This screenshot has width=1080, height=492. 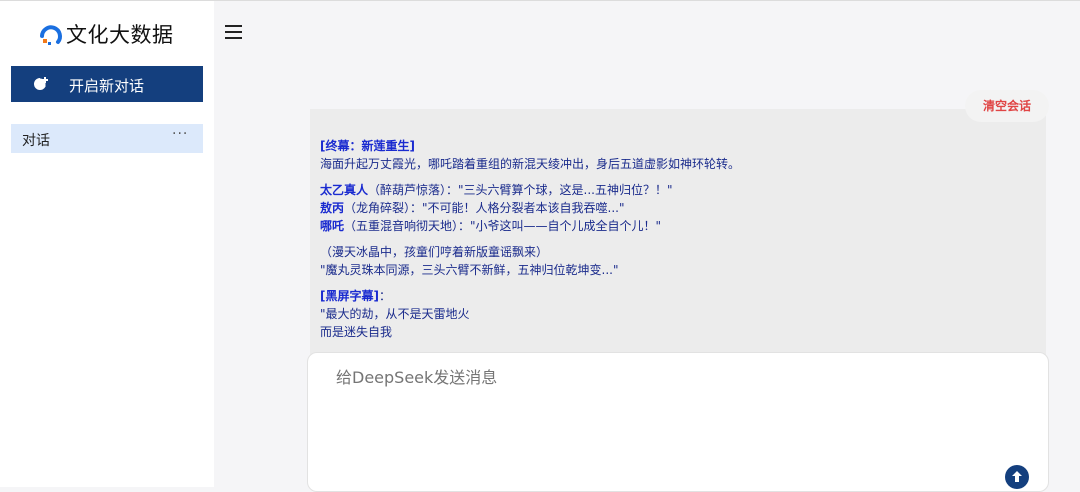 I want to click on new-chat-label: 开启新对话, so click(x=107, y=86).